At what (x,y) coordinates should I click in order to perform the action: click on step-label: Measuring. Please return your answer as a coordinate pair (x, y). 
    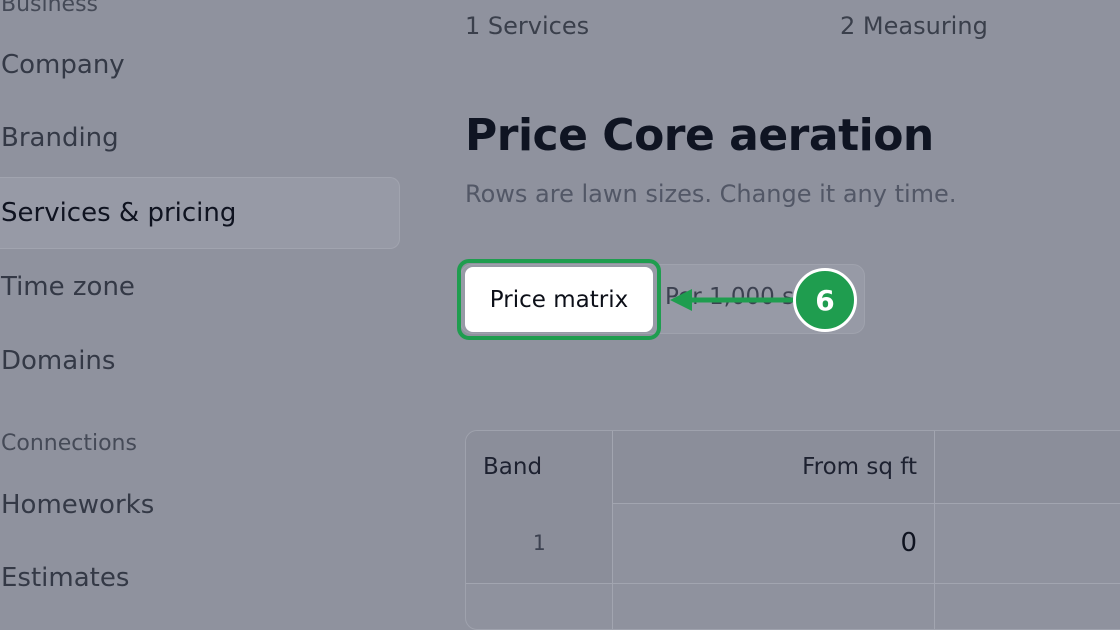
    Looking at the image, I should click on (925, 26).